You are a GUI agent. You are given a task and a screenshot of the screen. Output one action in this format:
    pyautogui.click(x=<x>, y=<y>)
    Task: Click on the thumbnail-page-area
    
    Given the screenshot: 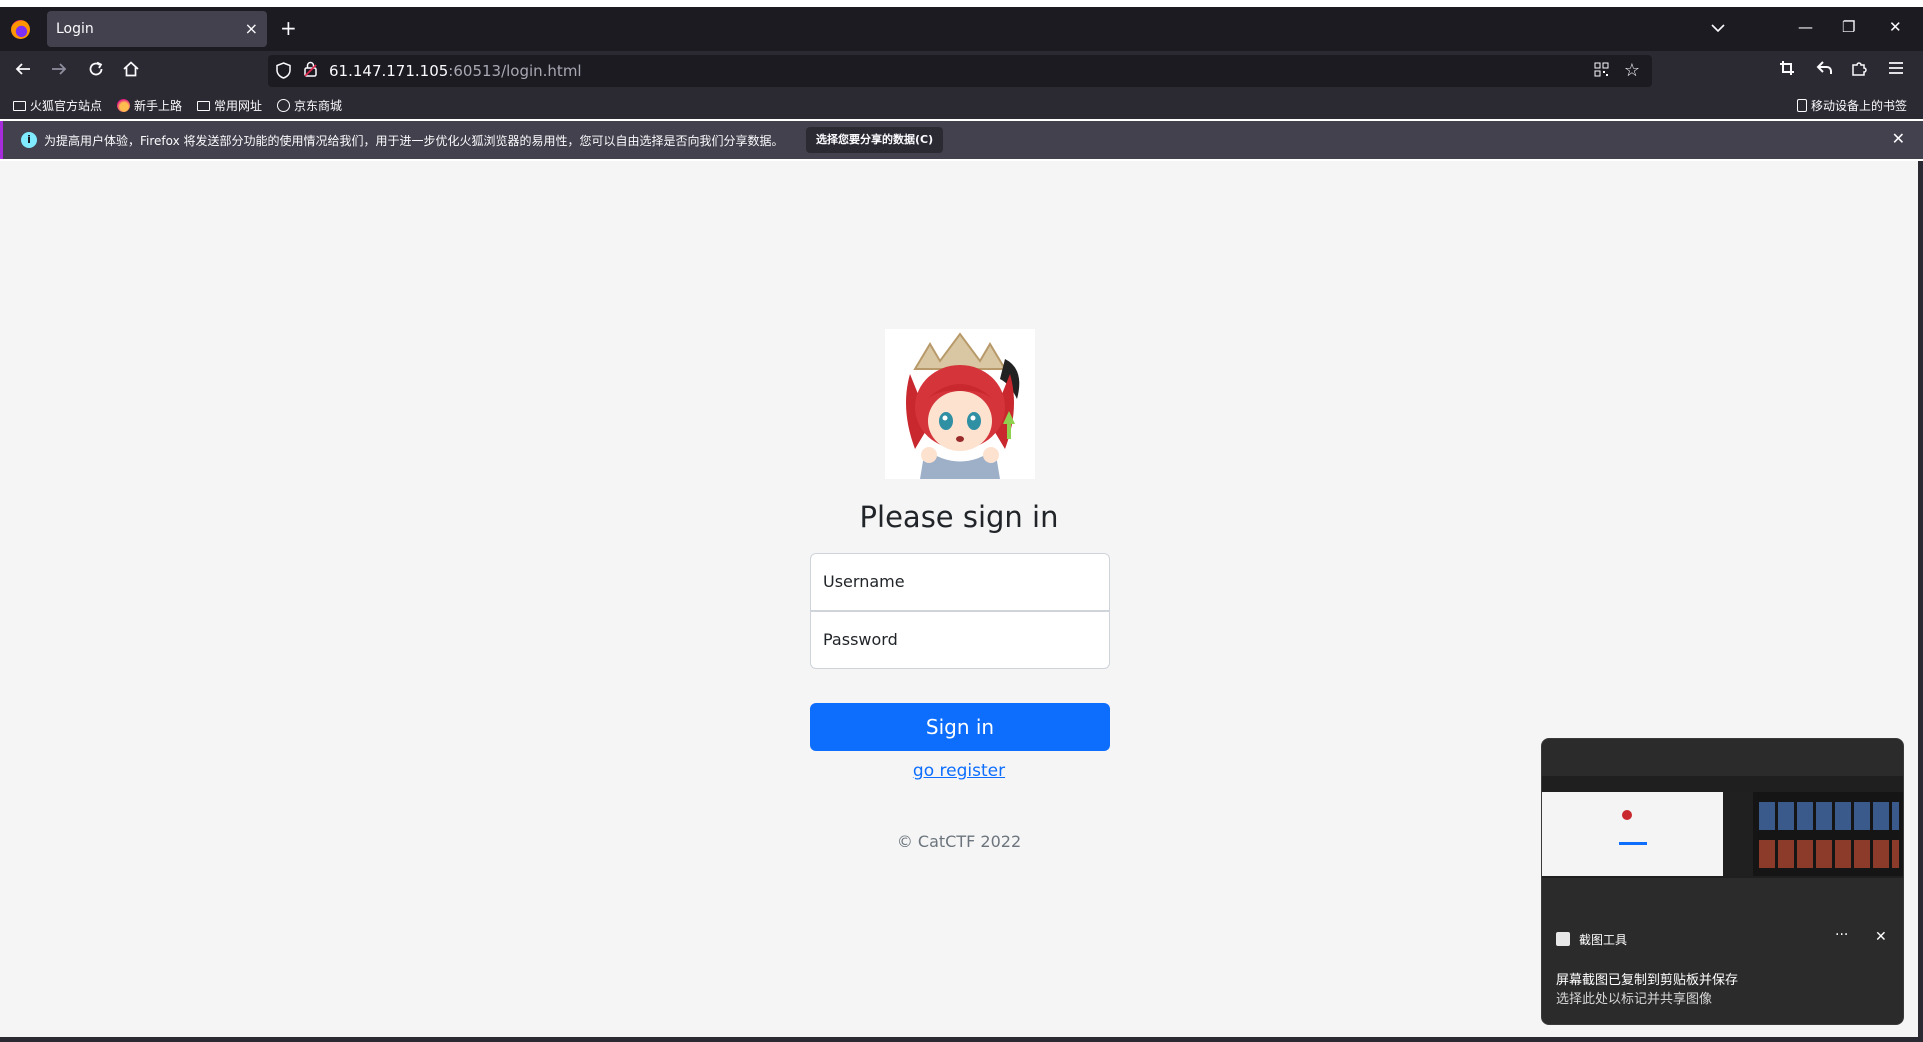 What is the action you would take?
    pyautogui.click(x=1632, y=834)
    